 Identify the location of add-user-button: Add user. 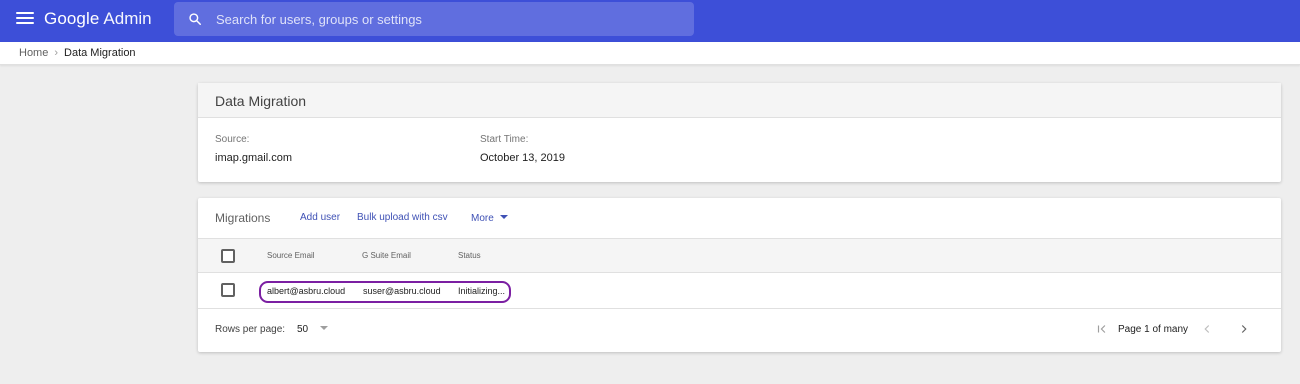
(320, 217).